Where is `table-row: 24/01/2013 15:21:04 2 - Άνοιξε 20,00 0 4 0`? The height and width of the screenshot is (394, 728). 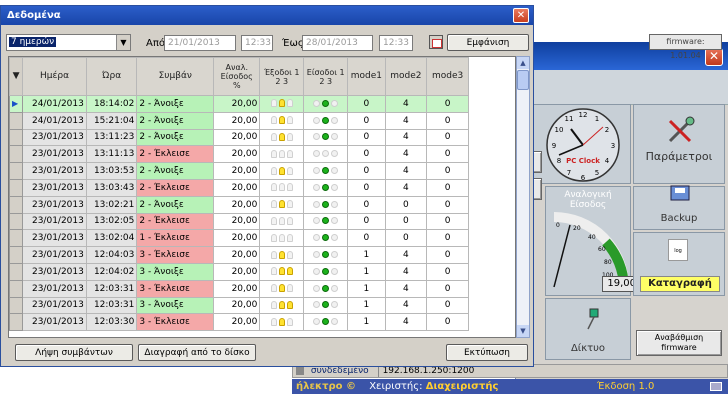 table-row: 24/01/2013 15:21:04 2 - Άνοιξε 20,00 0 4 0 is located at coordinates (239, 120).